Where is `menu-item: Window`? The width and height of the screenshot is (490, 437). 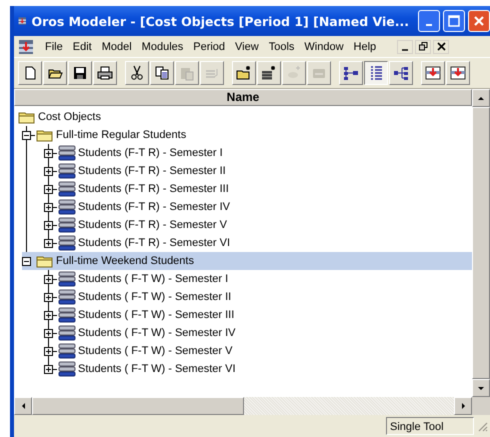 menu-item: Window is located at coordinates (324, 46).